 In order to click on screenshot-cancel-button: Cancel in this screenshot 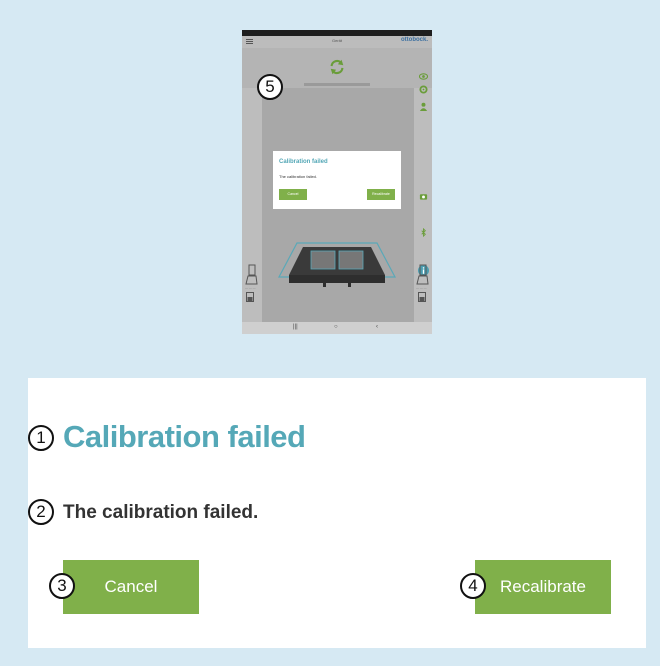, I will do `click(293, 194)`.